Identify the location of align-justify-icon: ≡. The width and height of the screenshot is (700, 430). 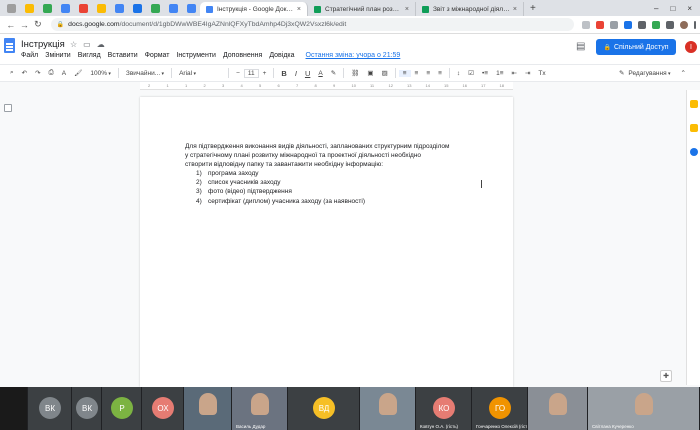
(440, 73).